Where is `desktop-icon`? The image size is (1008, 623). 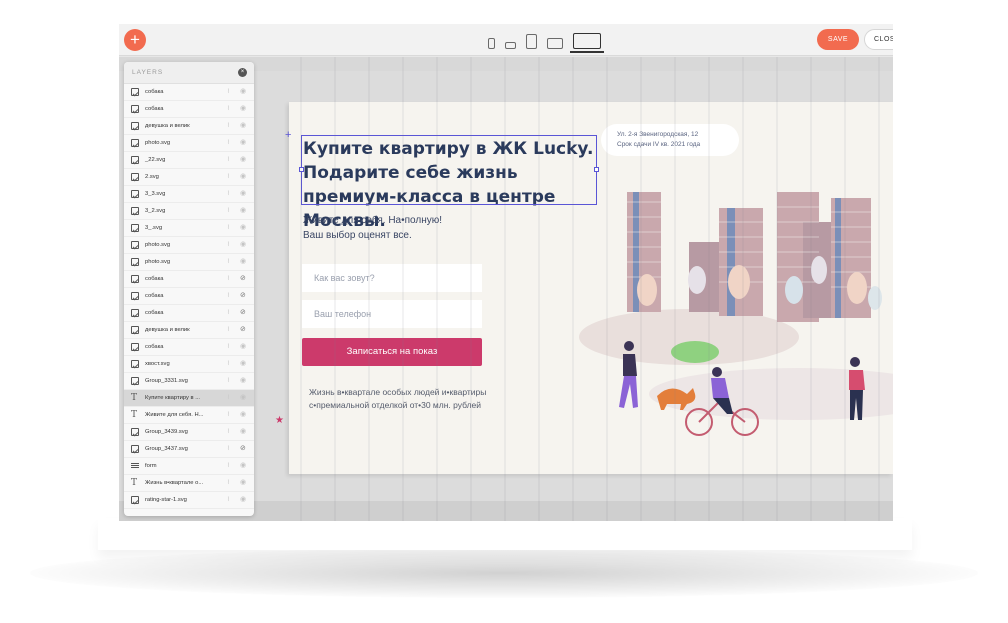 desktop-icon is located at coordinates (587, 43).